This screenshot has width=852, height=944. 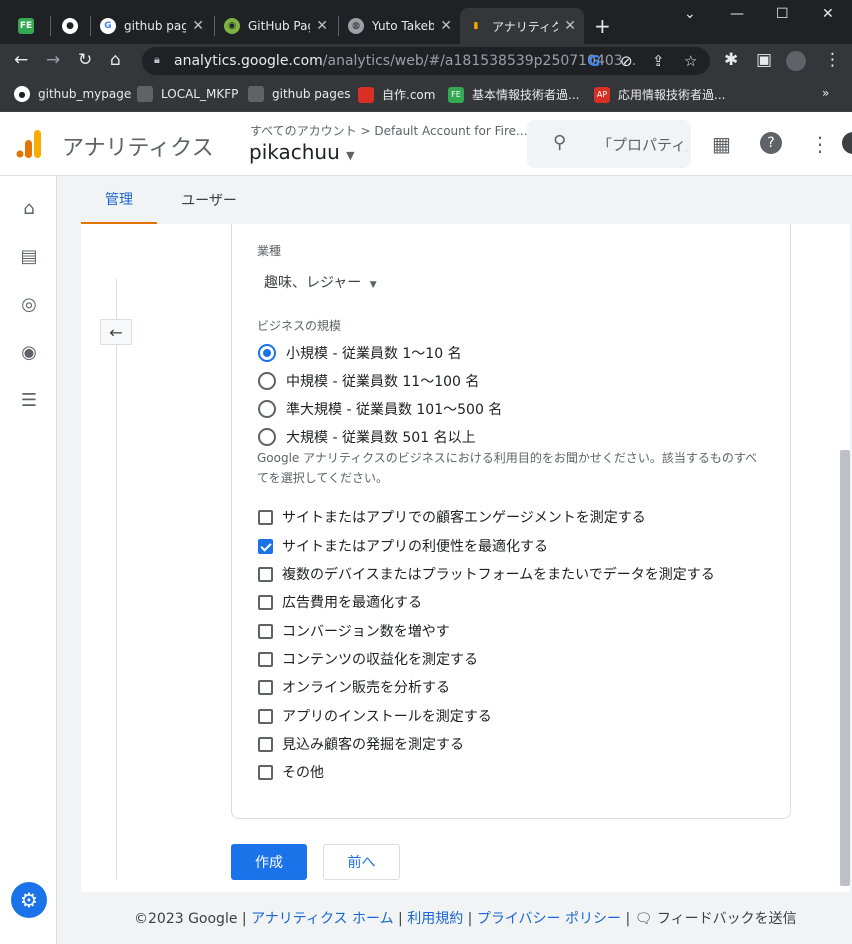 I want to click on checkbox-item: 広告費用を最適化する, so click(x=340, y=602).